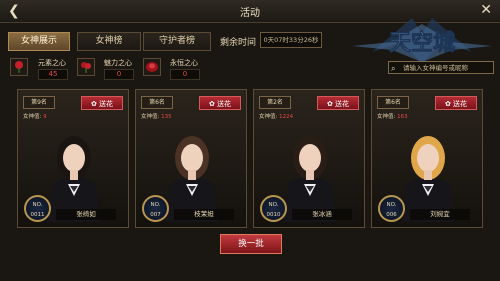 Image resolution: width=500 pixels, height=281 pixels. What do you see at coordinates (422, 43) in the screenshot?
I see `logo-text: 天空城` at bounding box center [422, 43].